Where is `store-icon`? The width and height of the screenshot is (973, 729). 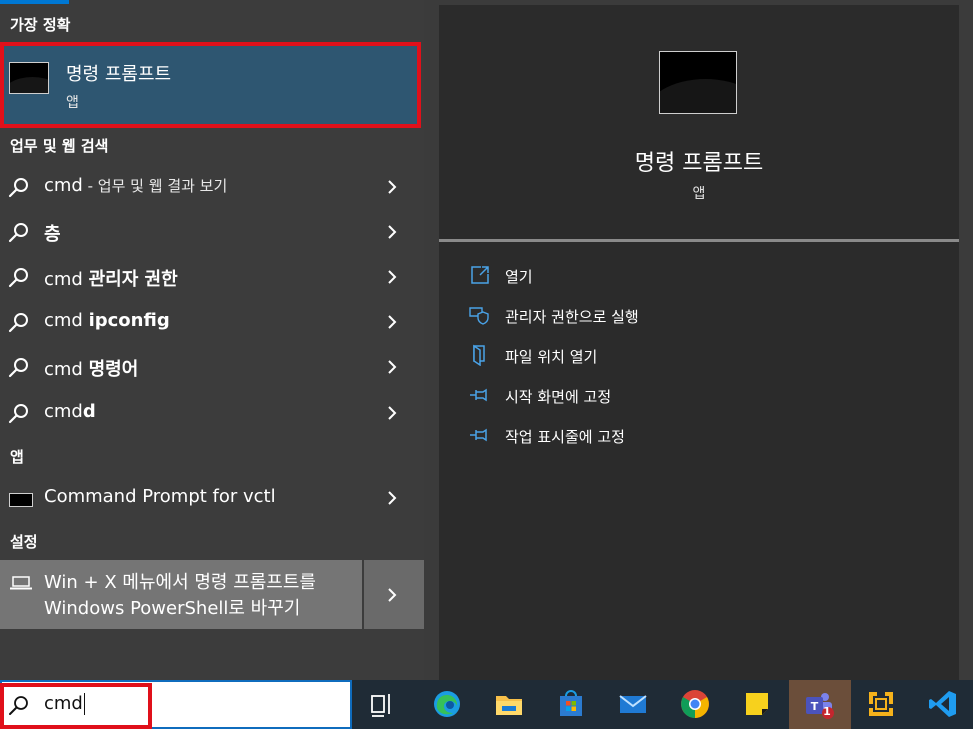 store-icon is located at coordinates (571, 703).